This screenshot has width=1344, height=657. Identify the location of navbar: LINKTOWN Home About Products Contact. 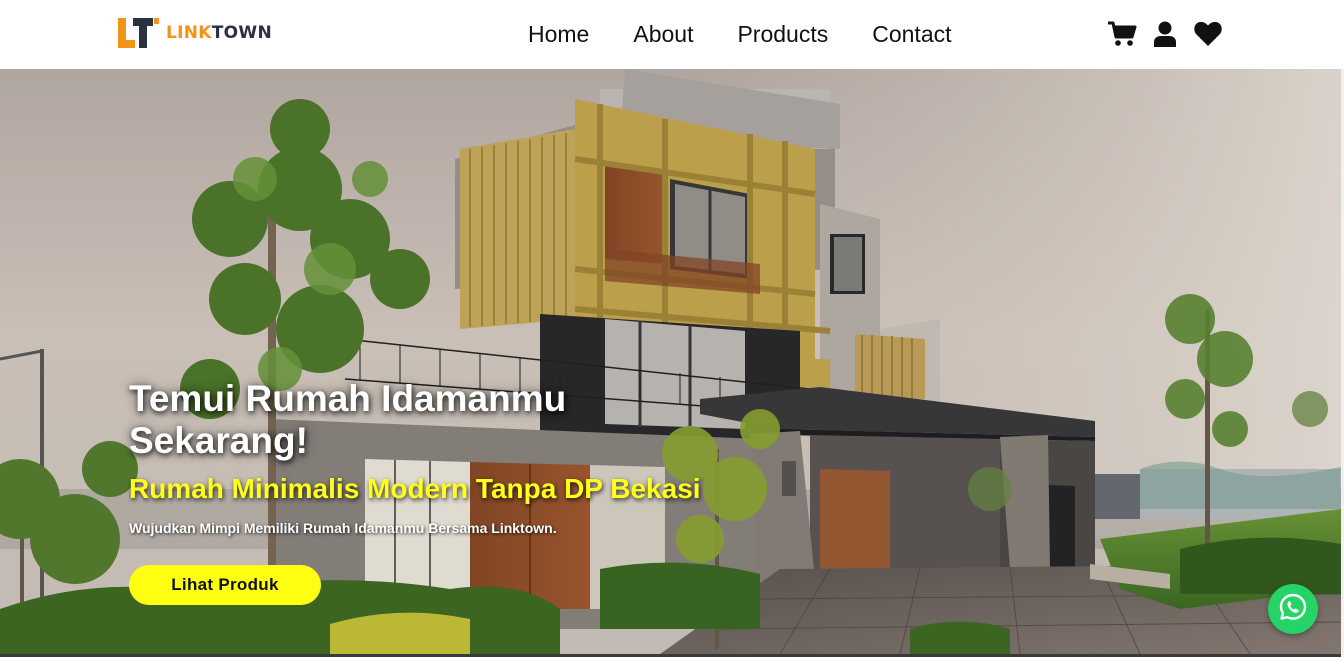
(672, 34).